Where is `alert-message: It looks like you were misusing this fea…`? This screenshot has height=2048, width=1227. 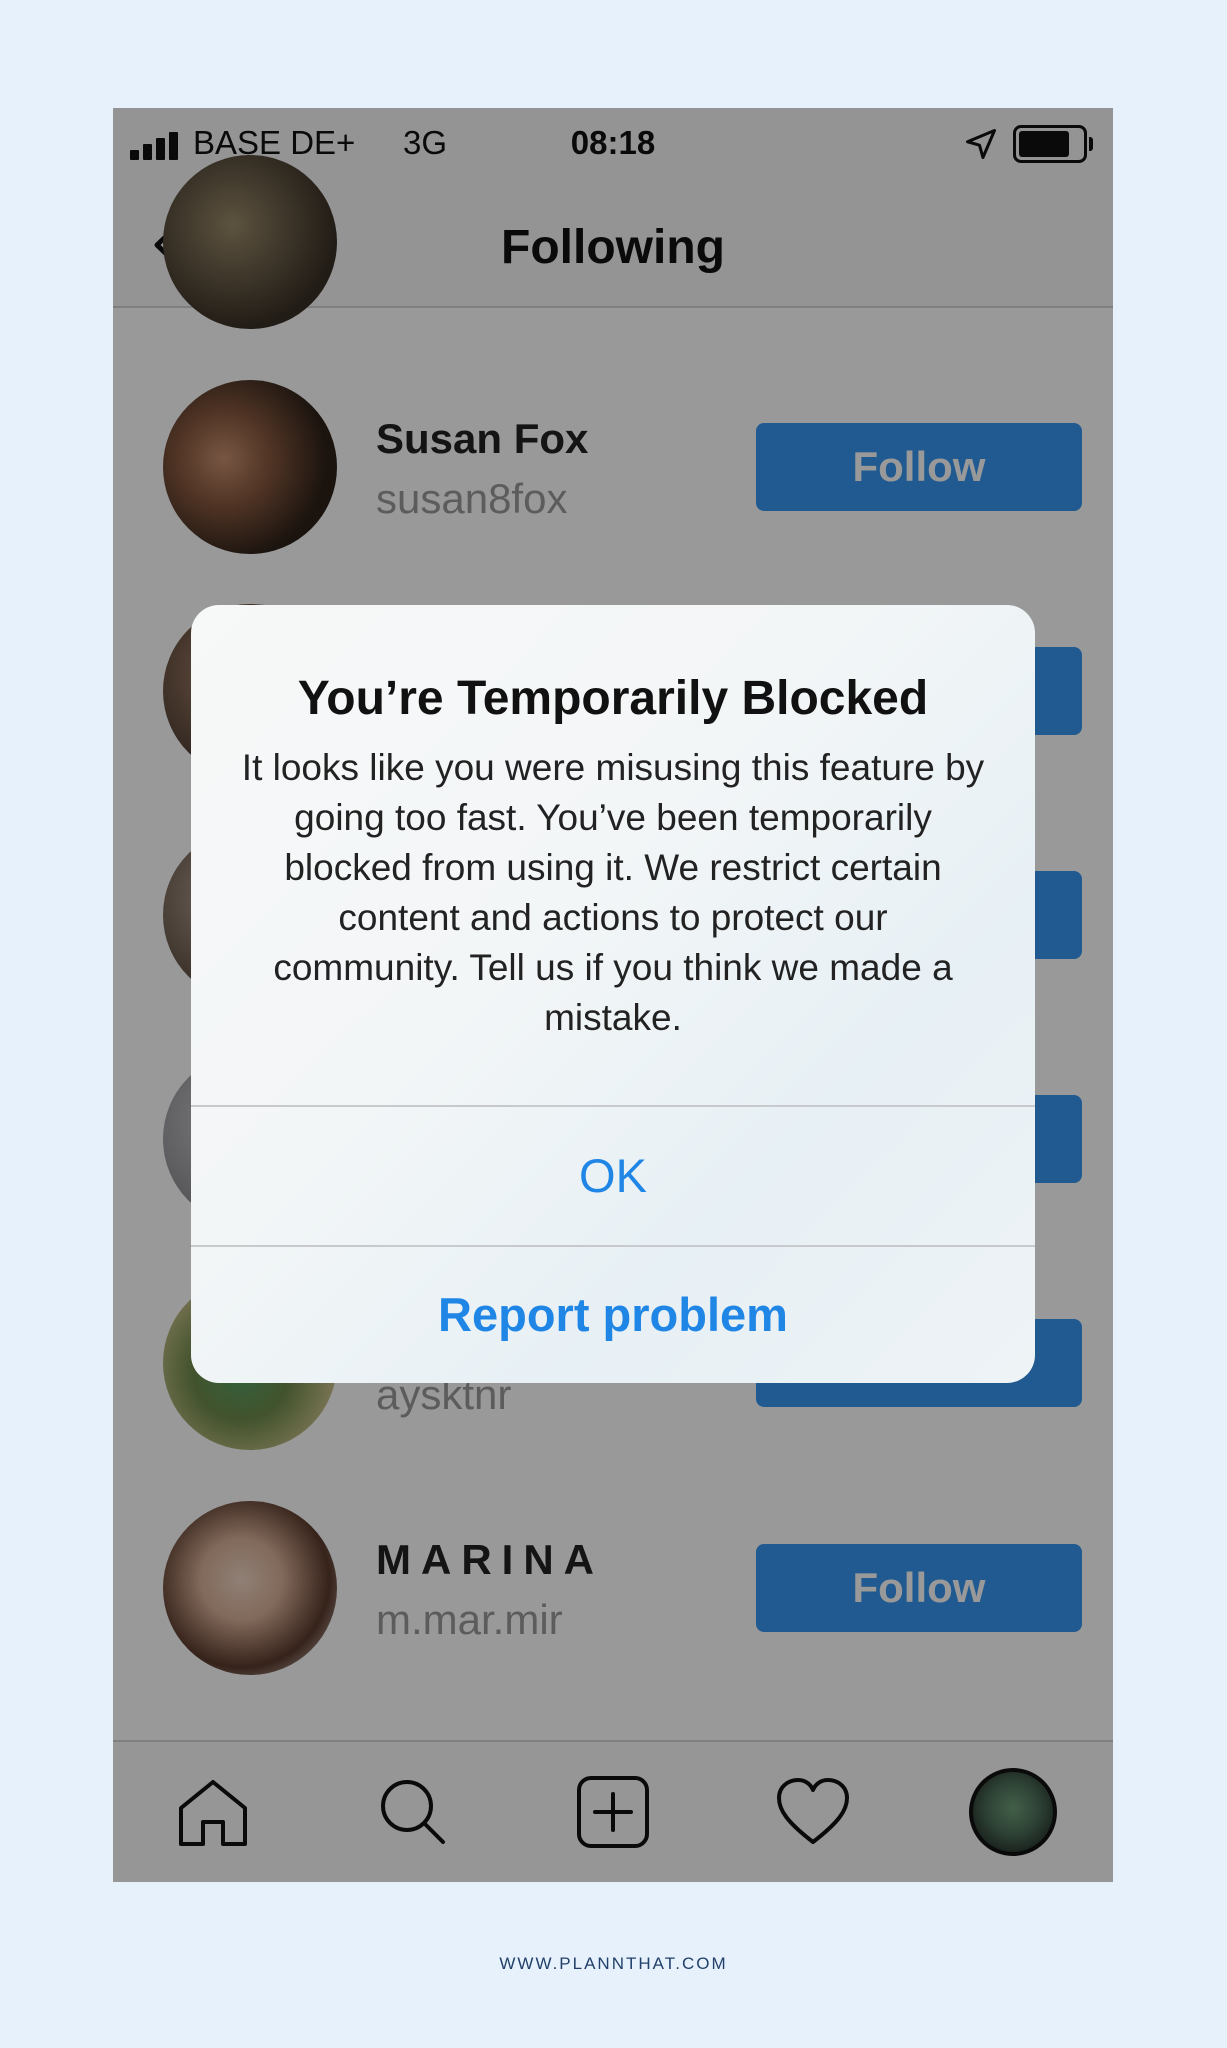 alert-message: It looks like you were misusing this fea… is located at coordinates (613, 892).